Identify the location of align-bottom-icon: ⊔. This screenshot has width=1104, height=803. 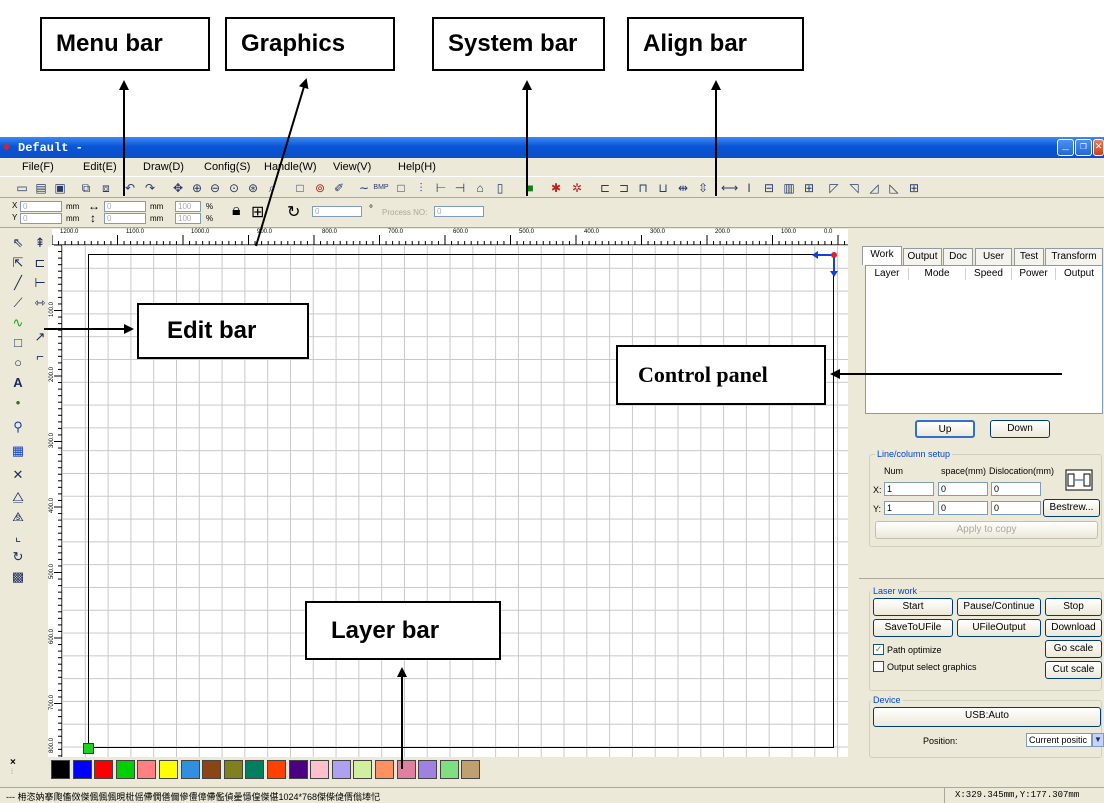
(663, 188).